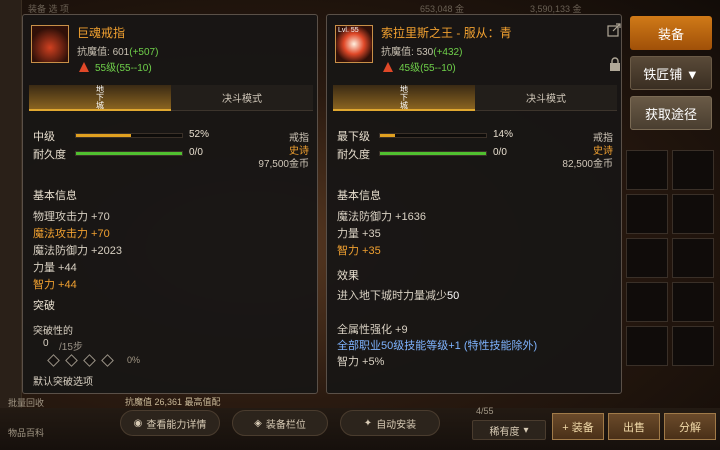 The image size is (720, 450). Describe the element at coordinates (26, 402) in the screenshot. I see `bulk-recycle-link: 批量回收` at that location.